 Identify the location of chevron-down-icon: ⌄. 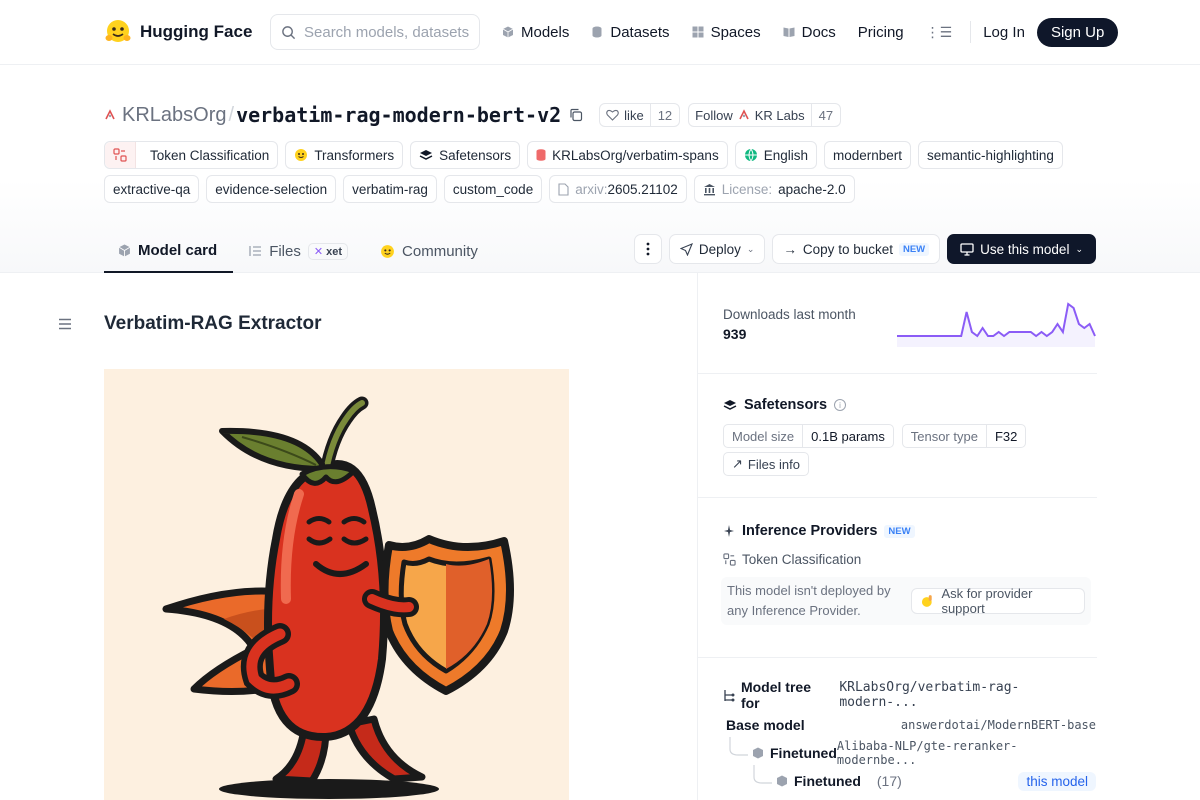
(750, 248).